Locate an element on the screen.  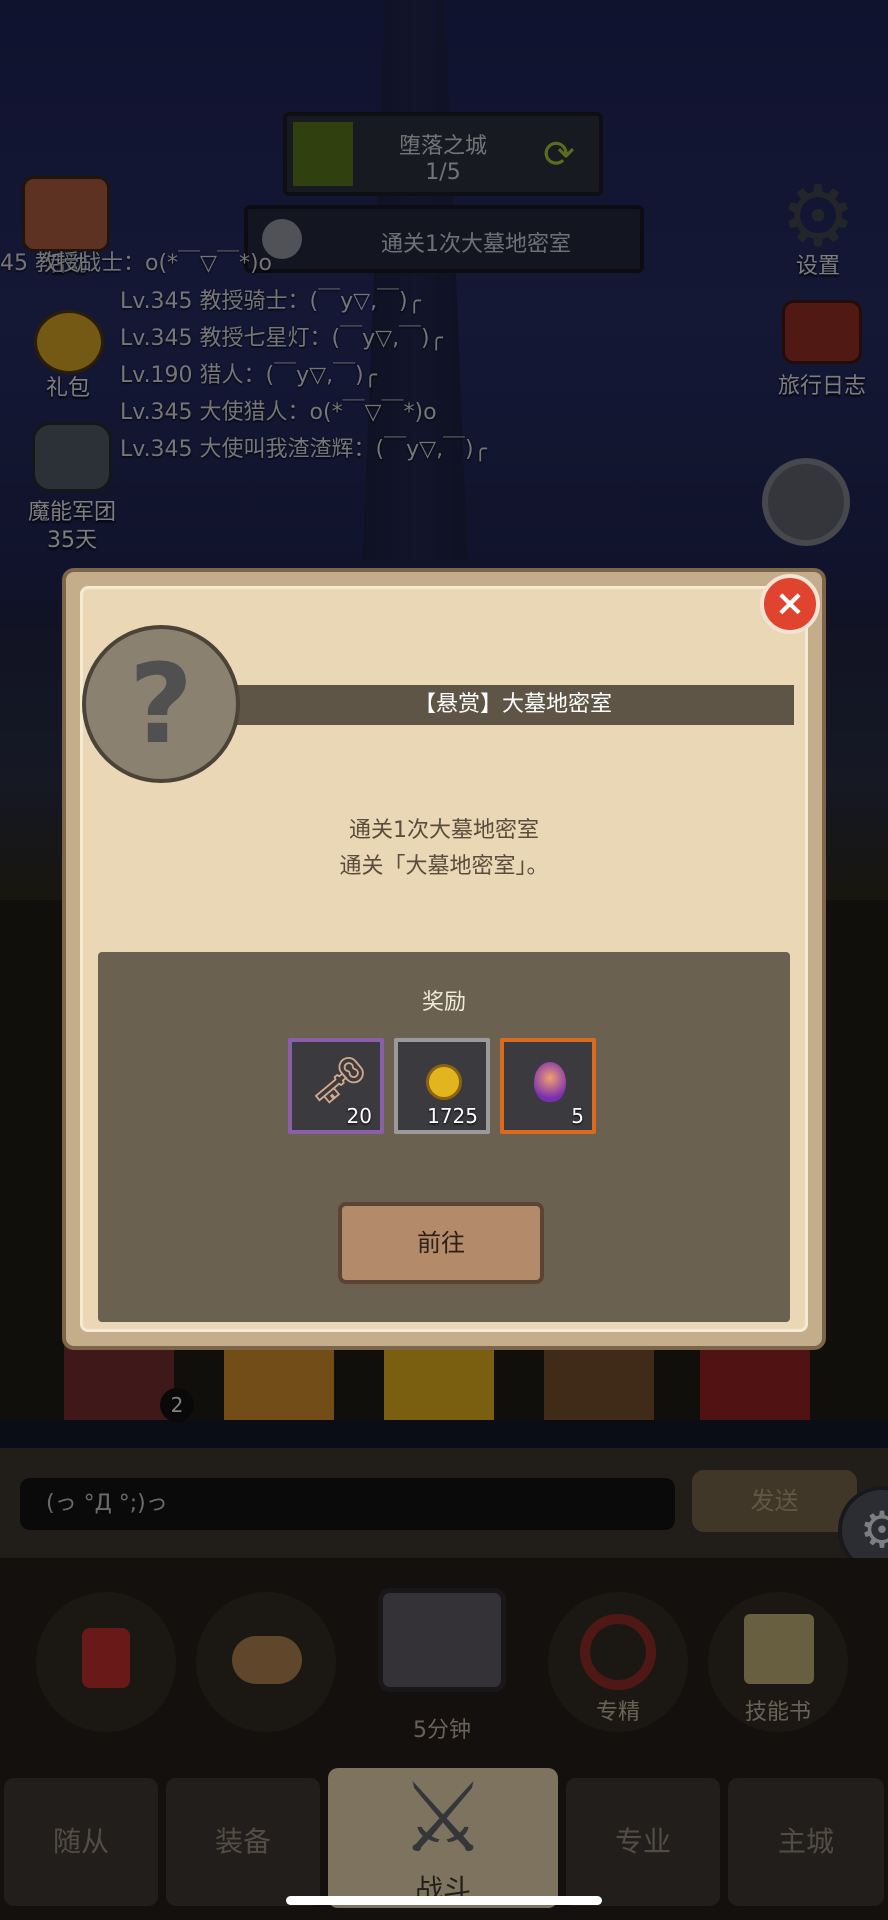
reward-item-gold: 1725 is located at coordinates (442, 1086).